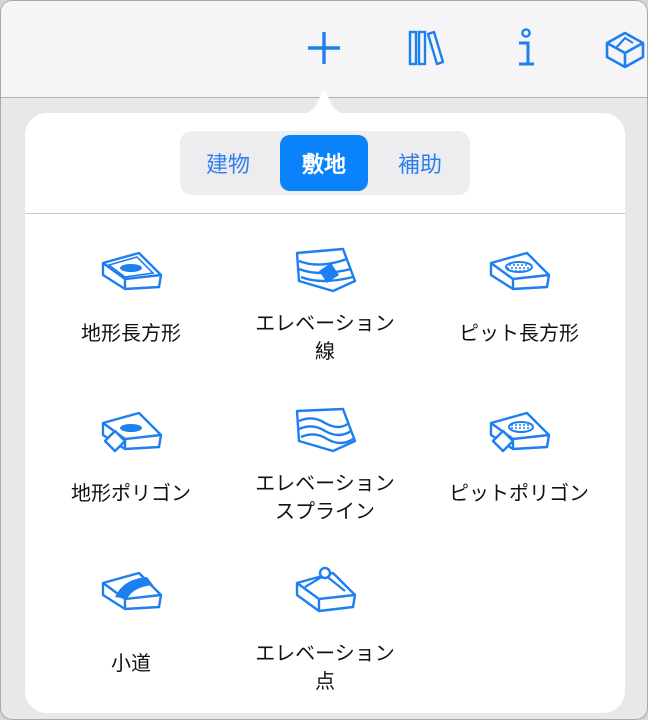 The width and height of the screenshot is (648, 720). Describe the element at coordinates (519, 493) in the screenshot. I see `tool-label: ピットポリゴン` at that location.